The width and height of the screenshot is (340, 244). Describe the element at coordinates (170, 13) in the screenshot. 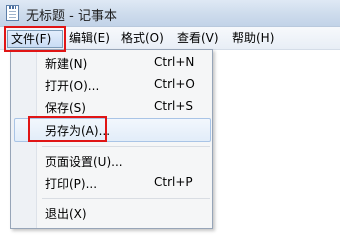

I see `title-bar: 无标题 - 记事本` at that location.